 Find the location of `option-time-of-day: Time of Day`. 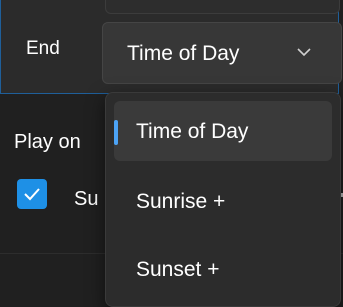

option-time-of-day: Time of Day is located at coordinates (223, 131).